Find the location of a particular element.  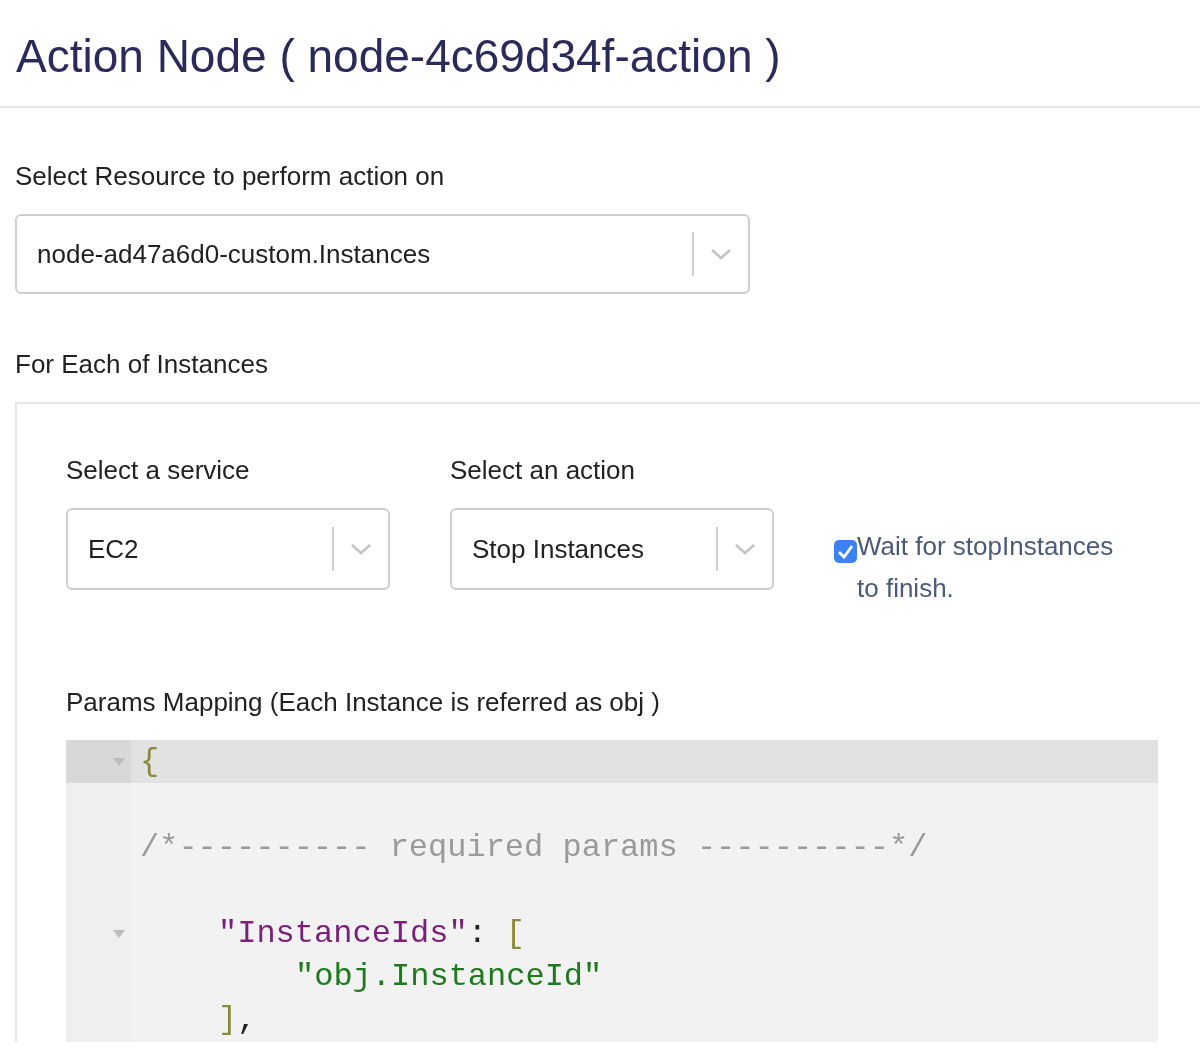

code-string: "obj.InstanceId" is located at coordinates (449, 977).